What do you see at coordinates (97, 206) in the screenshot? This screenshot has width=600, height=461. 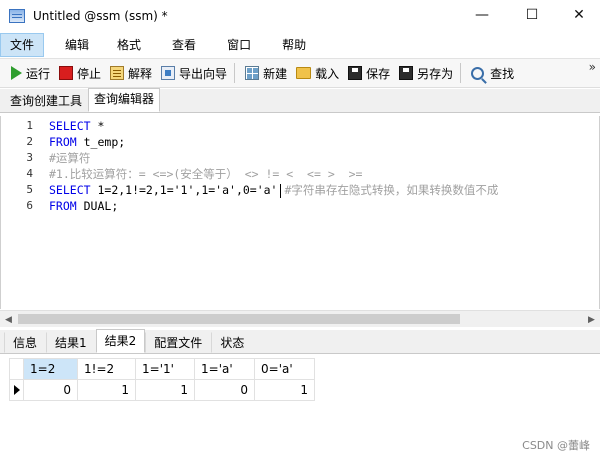 I see `sql-text: DUAL;` at bounding box center [97, 206].